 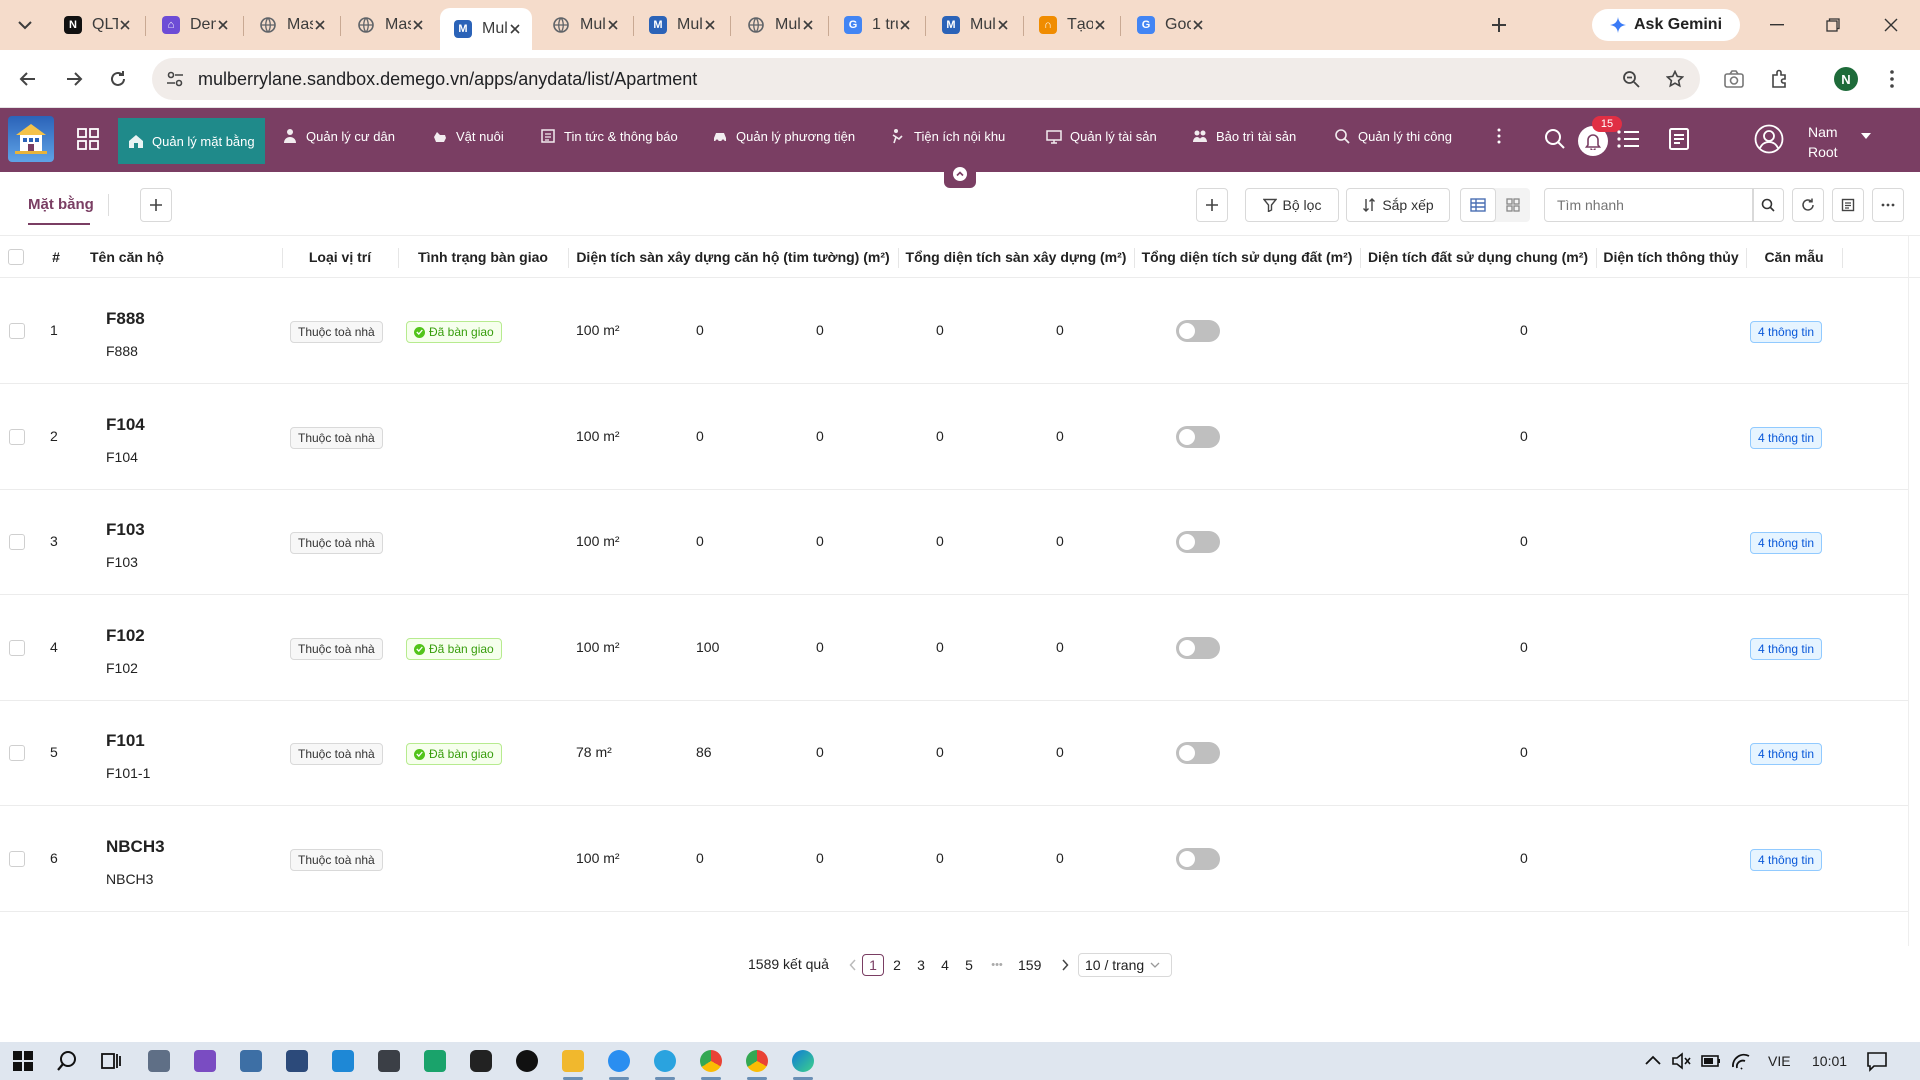 I want to click on add-record-button, so click(x=1212, y=205).